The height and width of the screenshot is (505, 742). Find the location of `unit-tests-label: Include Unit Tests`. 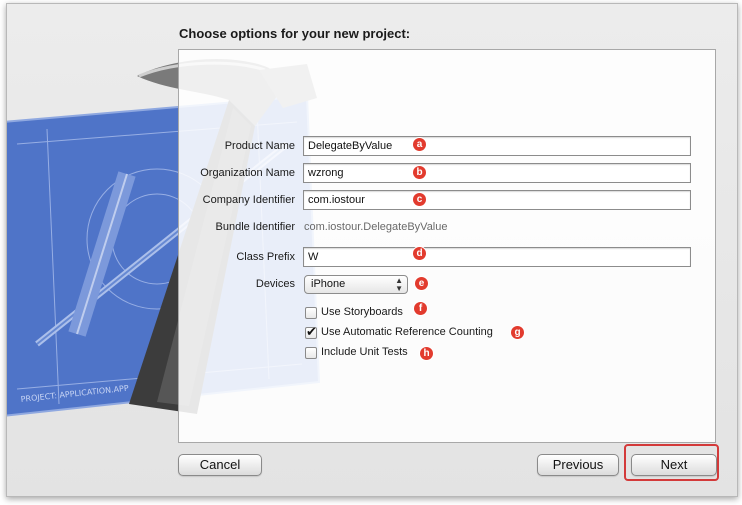

unit-tests-label: Include Unit Tests is located at coordinates (364, 352).